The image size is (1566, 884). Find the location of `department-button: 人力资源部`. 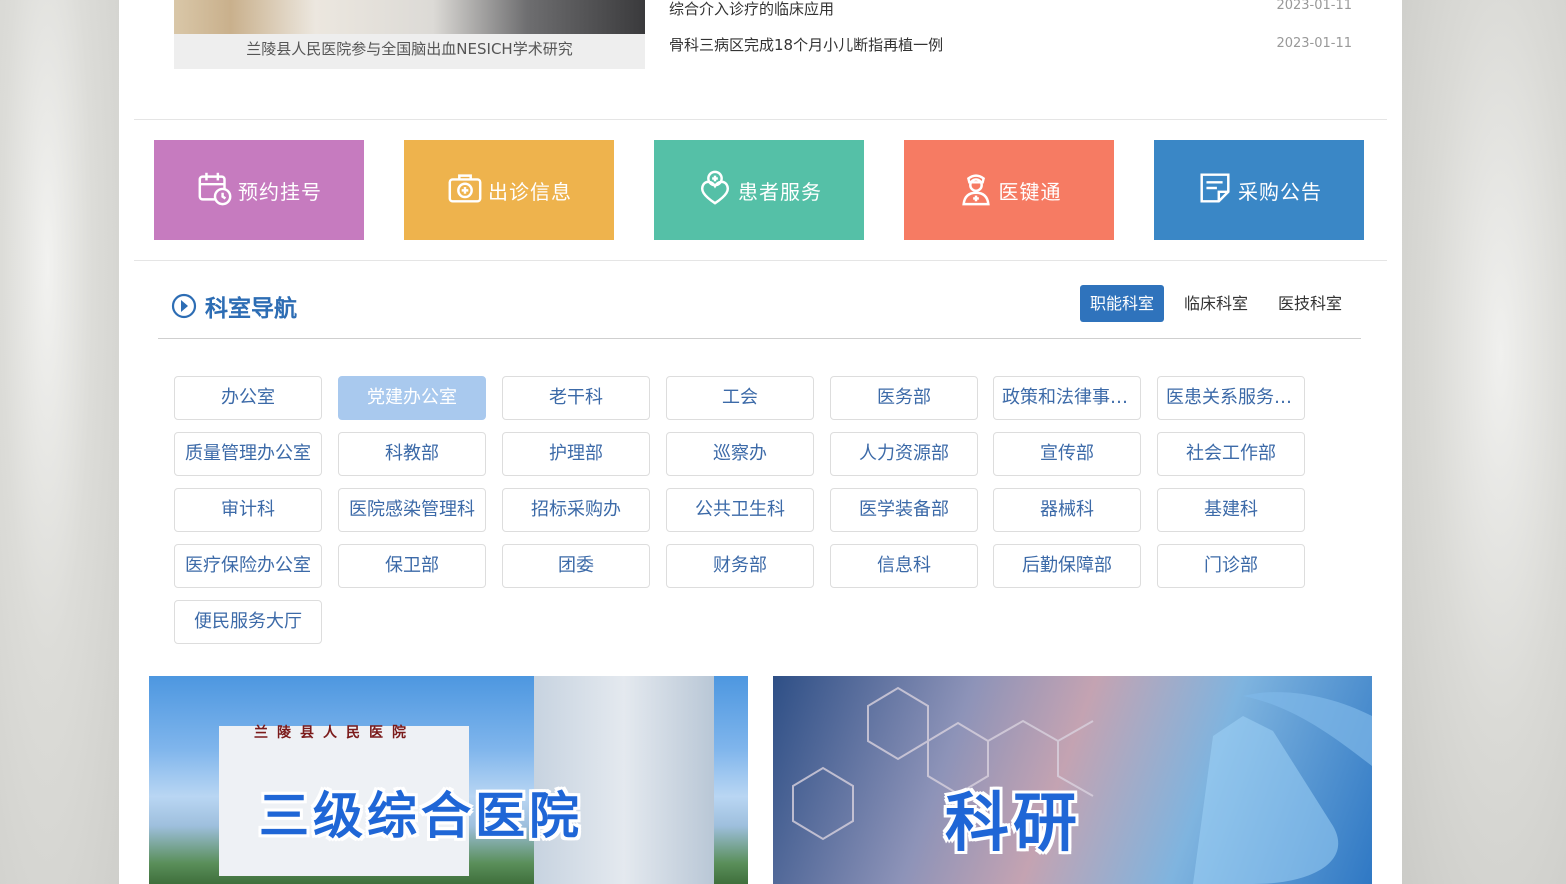

department-button: 人力资源部 is located at coordinates (904, 454).